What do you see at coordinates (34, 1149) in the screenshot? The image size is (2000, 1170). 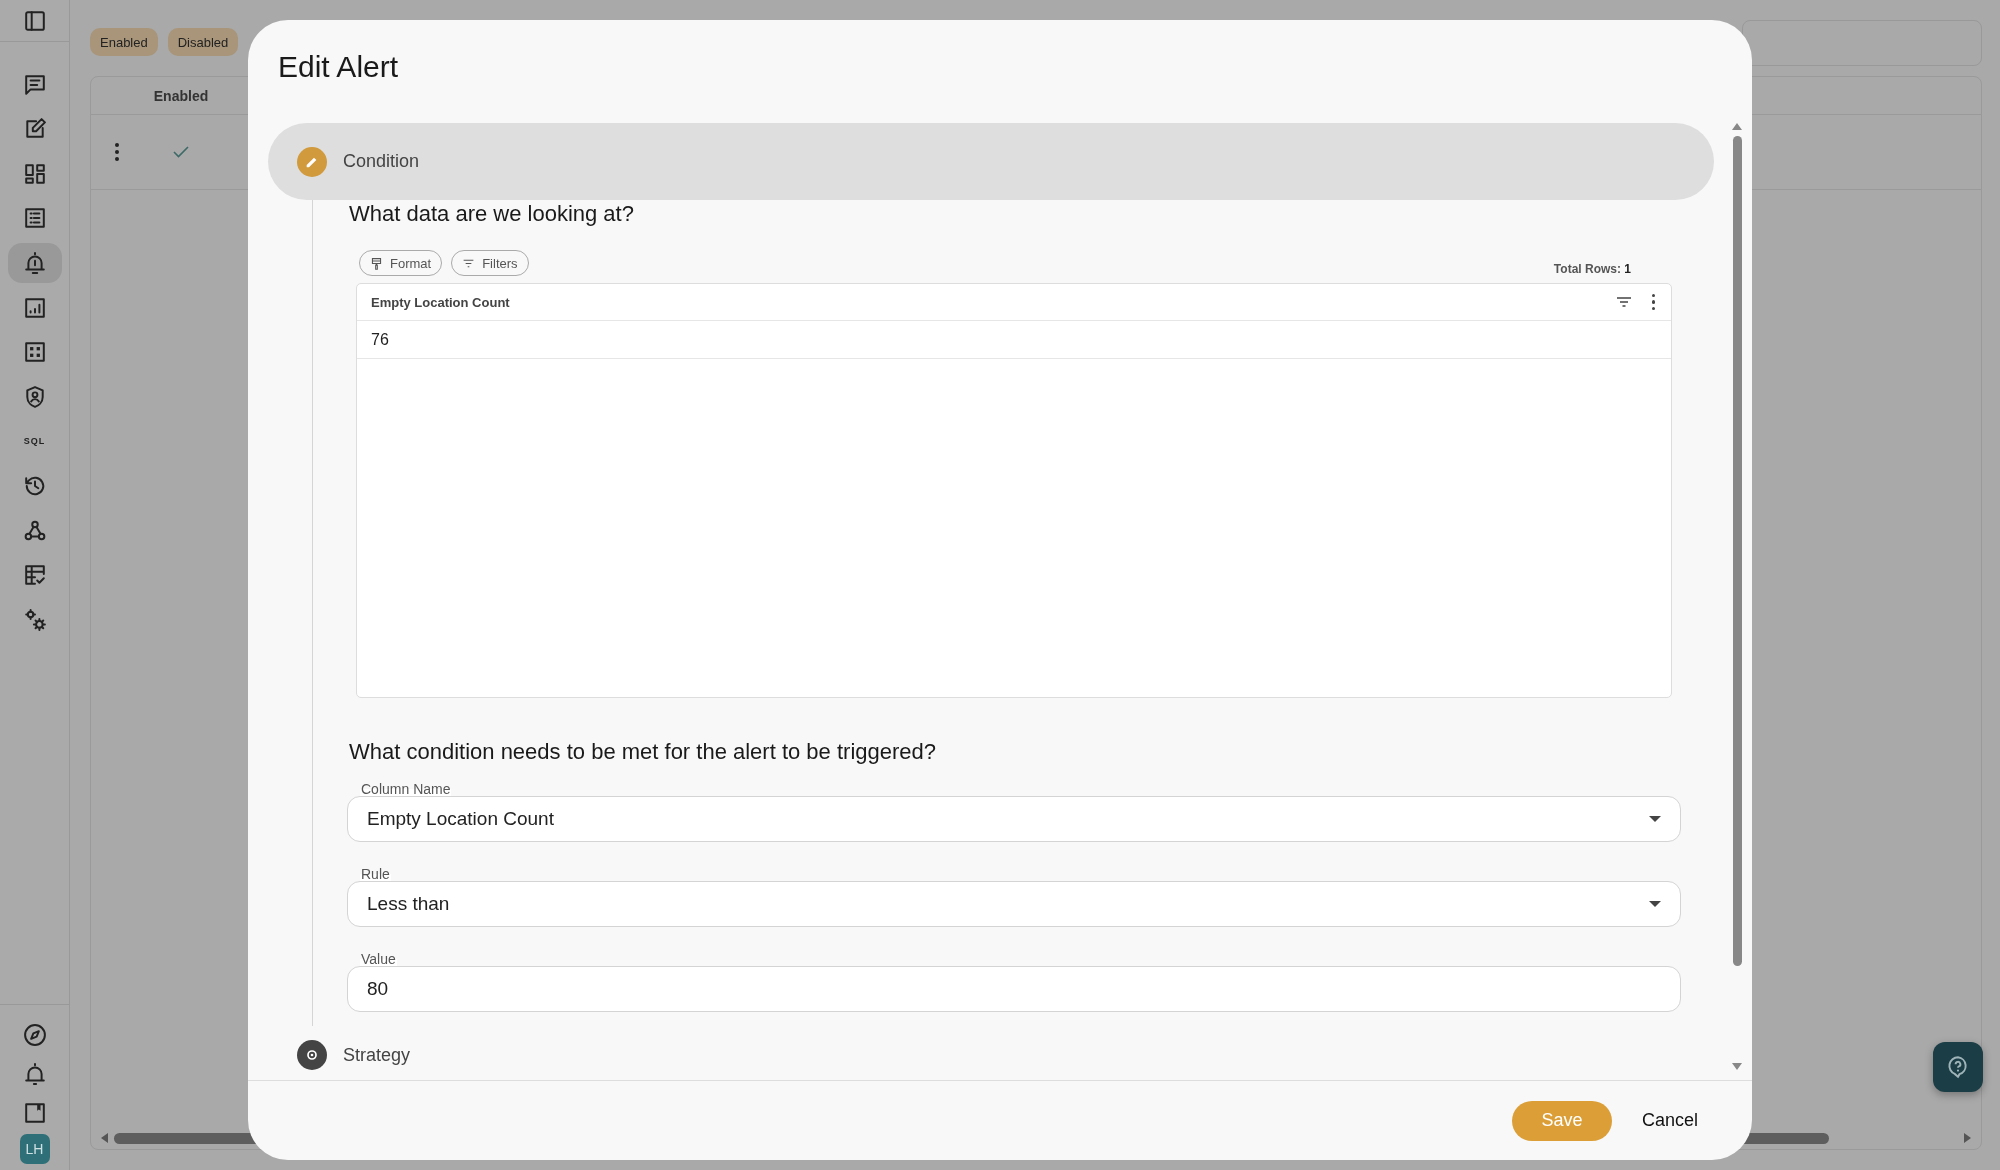 I see `avatar: LH` at bounding box center [34, 1149].